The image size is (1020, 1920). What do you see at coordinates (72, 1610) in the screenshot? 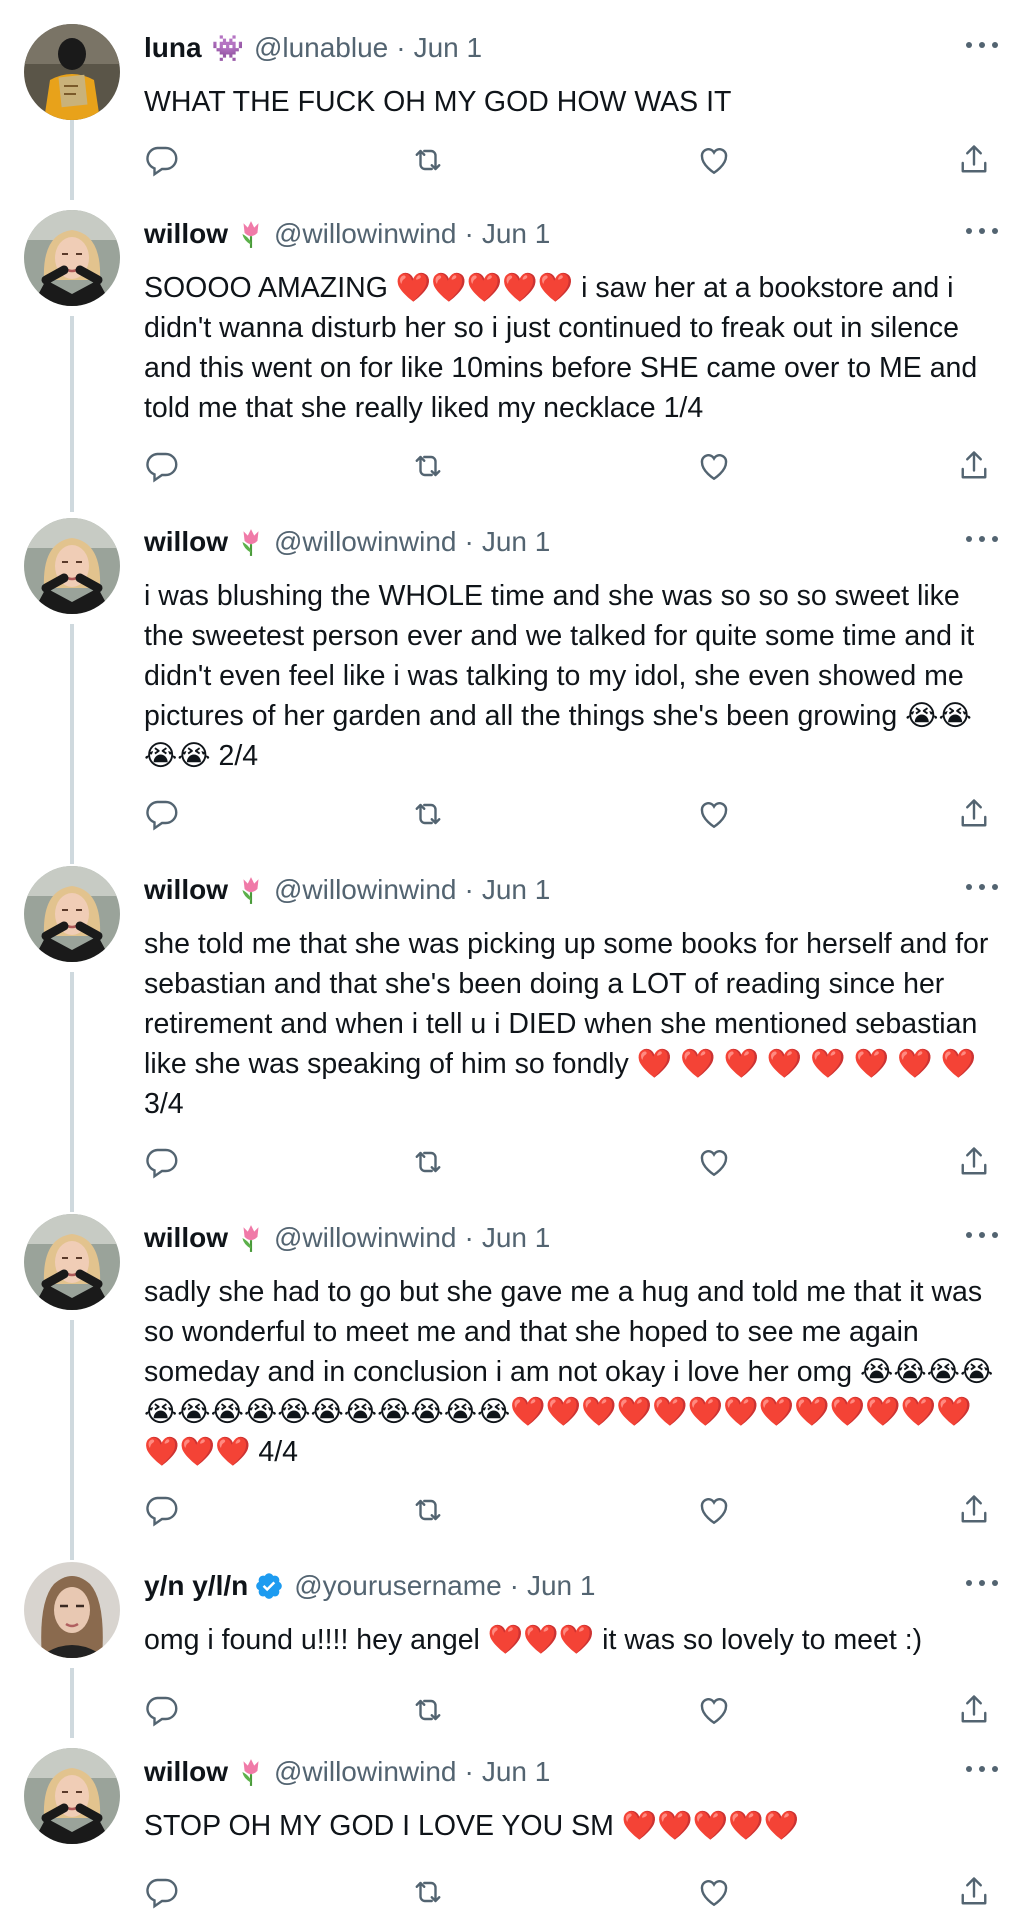
I see `yn-avatar` at bounding box center [72, 1610].